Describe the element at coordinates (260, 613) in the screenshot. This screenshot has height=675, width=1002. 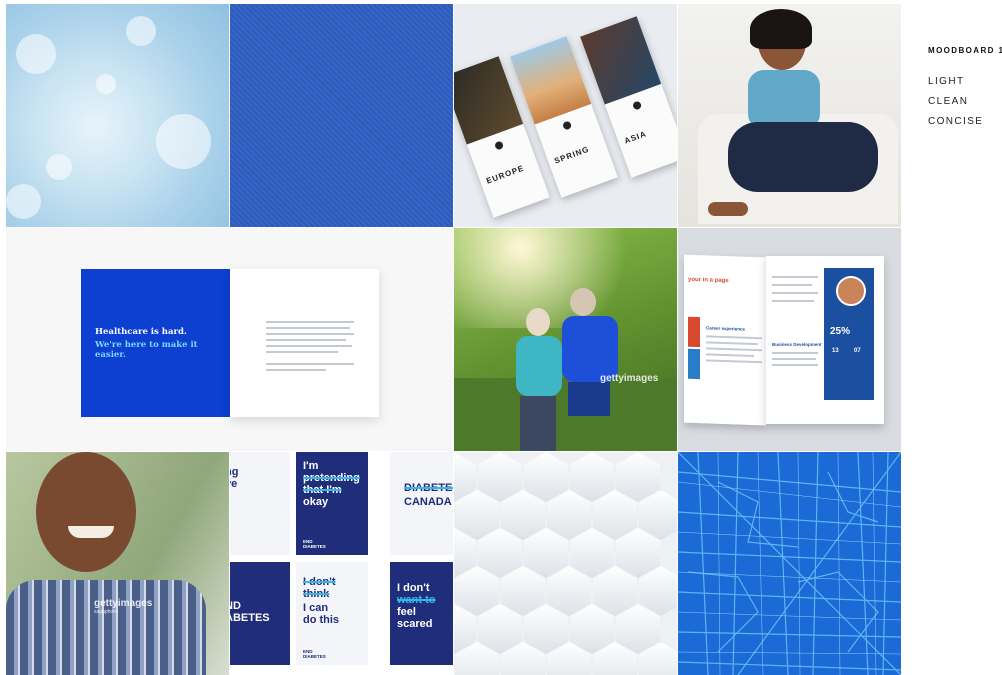
I see `poster: ND ABETES` at that location.